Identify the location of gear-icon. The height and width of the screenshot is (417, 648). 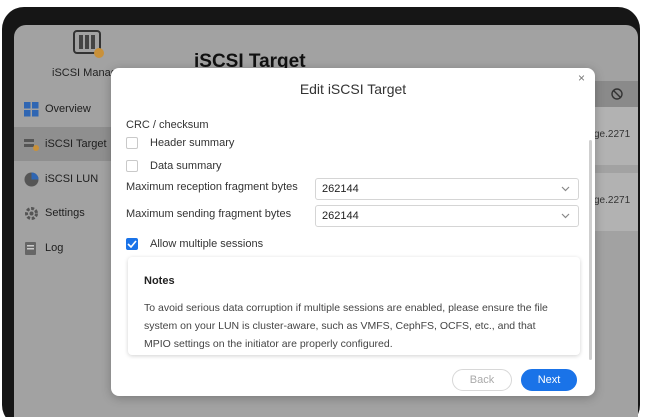
(31, 213).